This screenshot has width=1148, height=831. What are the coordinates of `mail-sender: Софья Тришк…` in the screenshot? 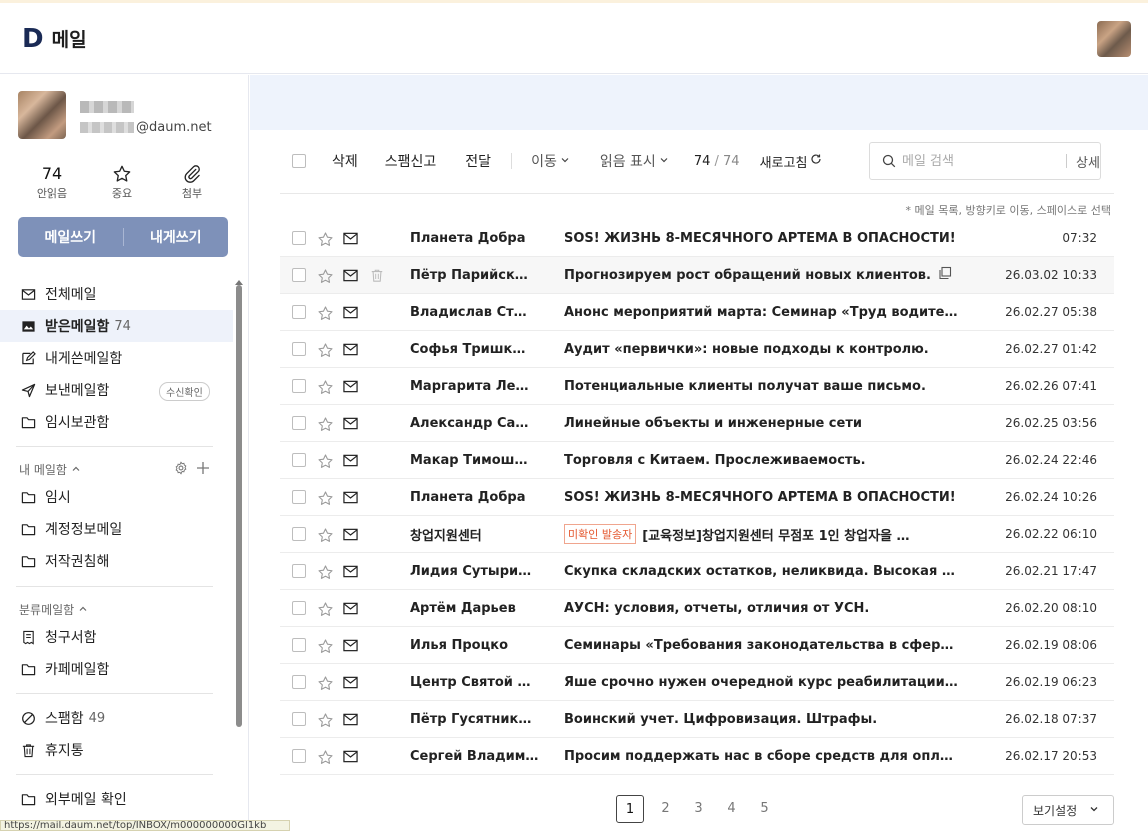 It's located at (480, 349).